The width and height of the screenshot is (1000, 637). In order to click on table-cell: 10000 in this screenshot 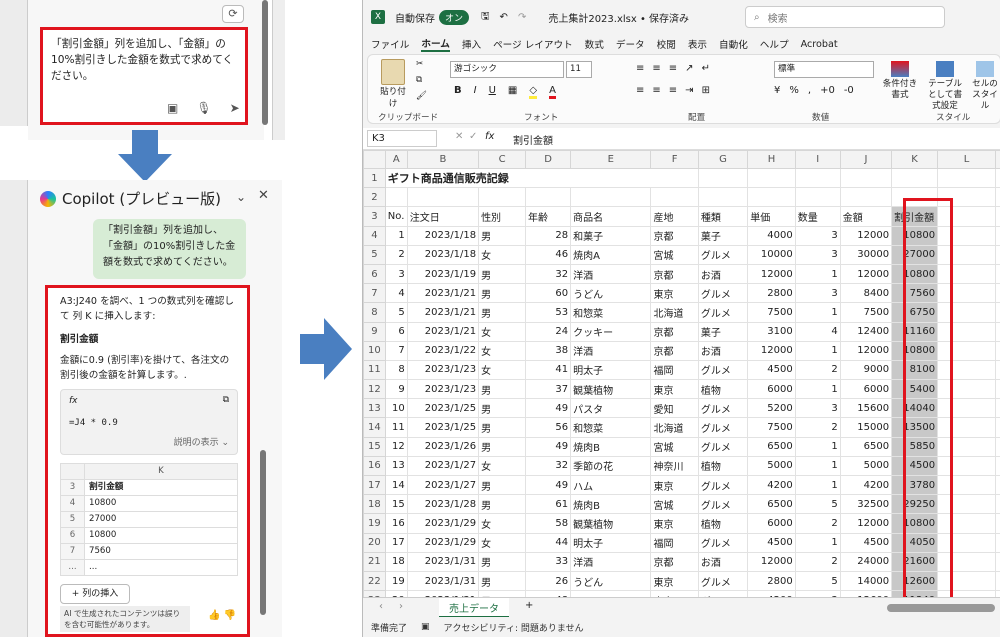, I will do `click(771, 254)`.